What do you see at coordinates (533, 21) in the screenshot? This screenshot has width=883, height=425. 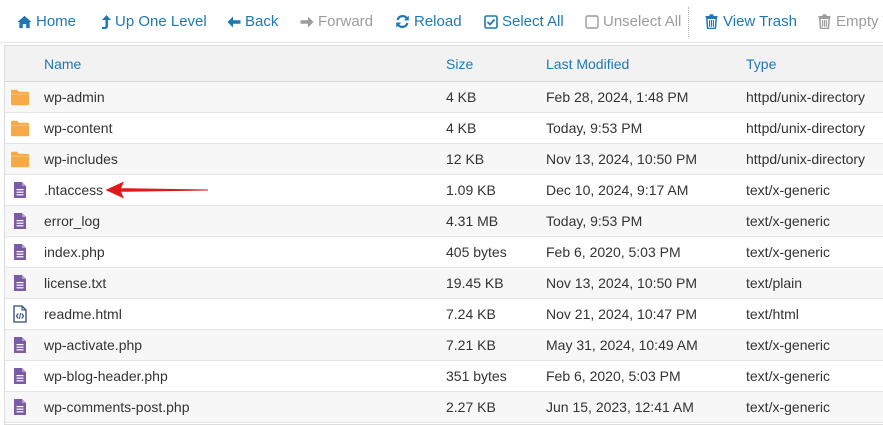 I see `select-all-button-label: Select All` at bounding box center [533, 21].